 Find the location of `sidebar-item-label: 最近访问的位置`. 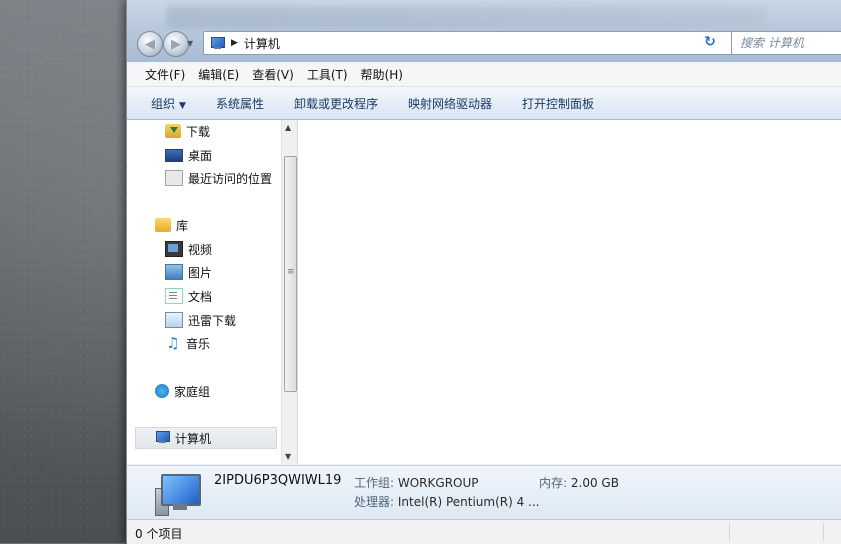

sidebar-item-label: 最近访问的位置 is located at coordinates (230, 178).